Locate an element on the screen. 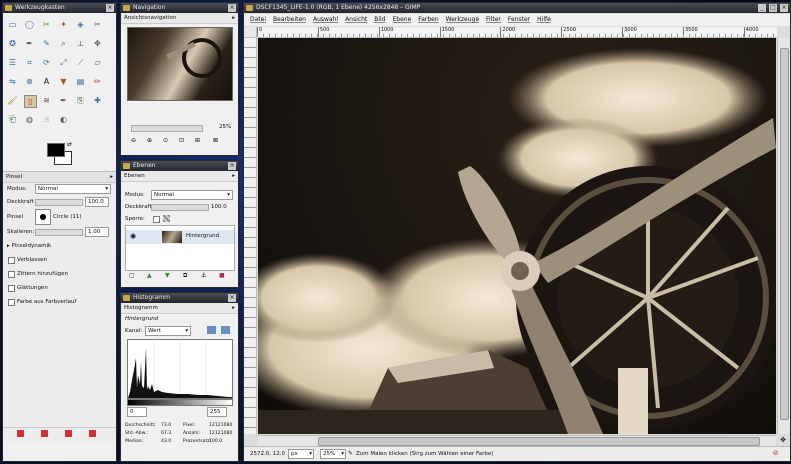 This screenshot has height=464, width=791. histogram-plot is located at coordinates (180, 369).